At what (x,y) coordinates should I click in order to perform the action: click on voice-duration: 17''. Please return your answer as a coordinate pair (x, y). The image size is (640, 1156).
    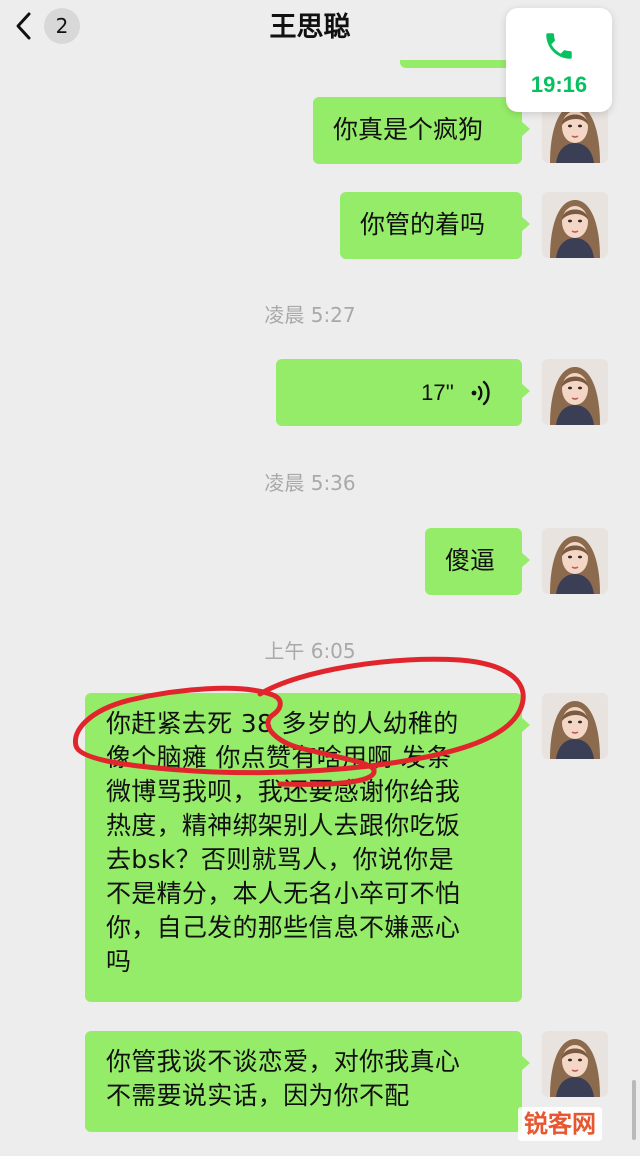
    Looking at the image, I should click on (437, 392).